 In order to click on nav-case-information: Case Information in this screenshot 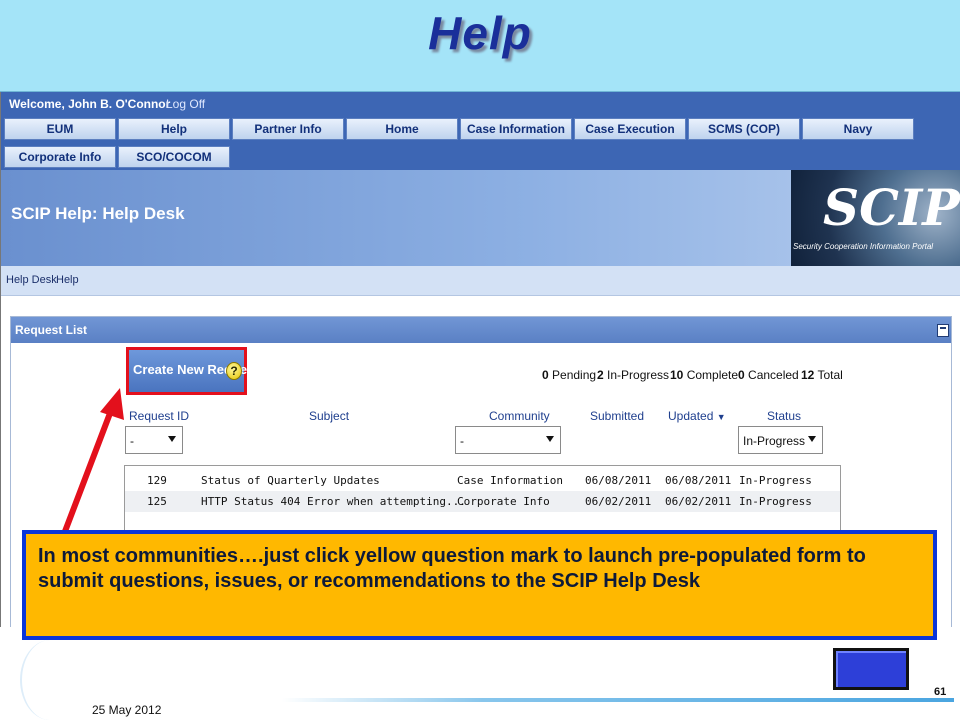, I will do `click(516, 129)`.